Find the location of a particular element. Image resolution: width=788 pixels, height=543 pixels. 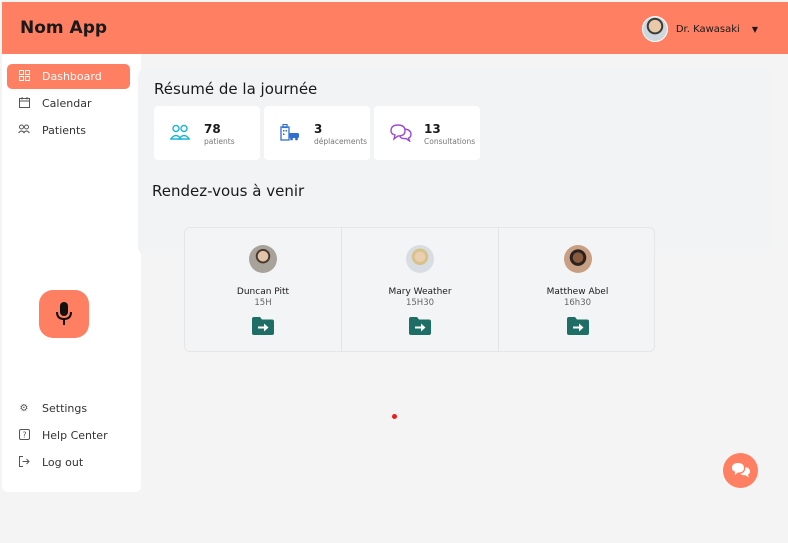

stat-label: Consultations is located at coordinates (450, 141).